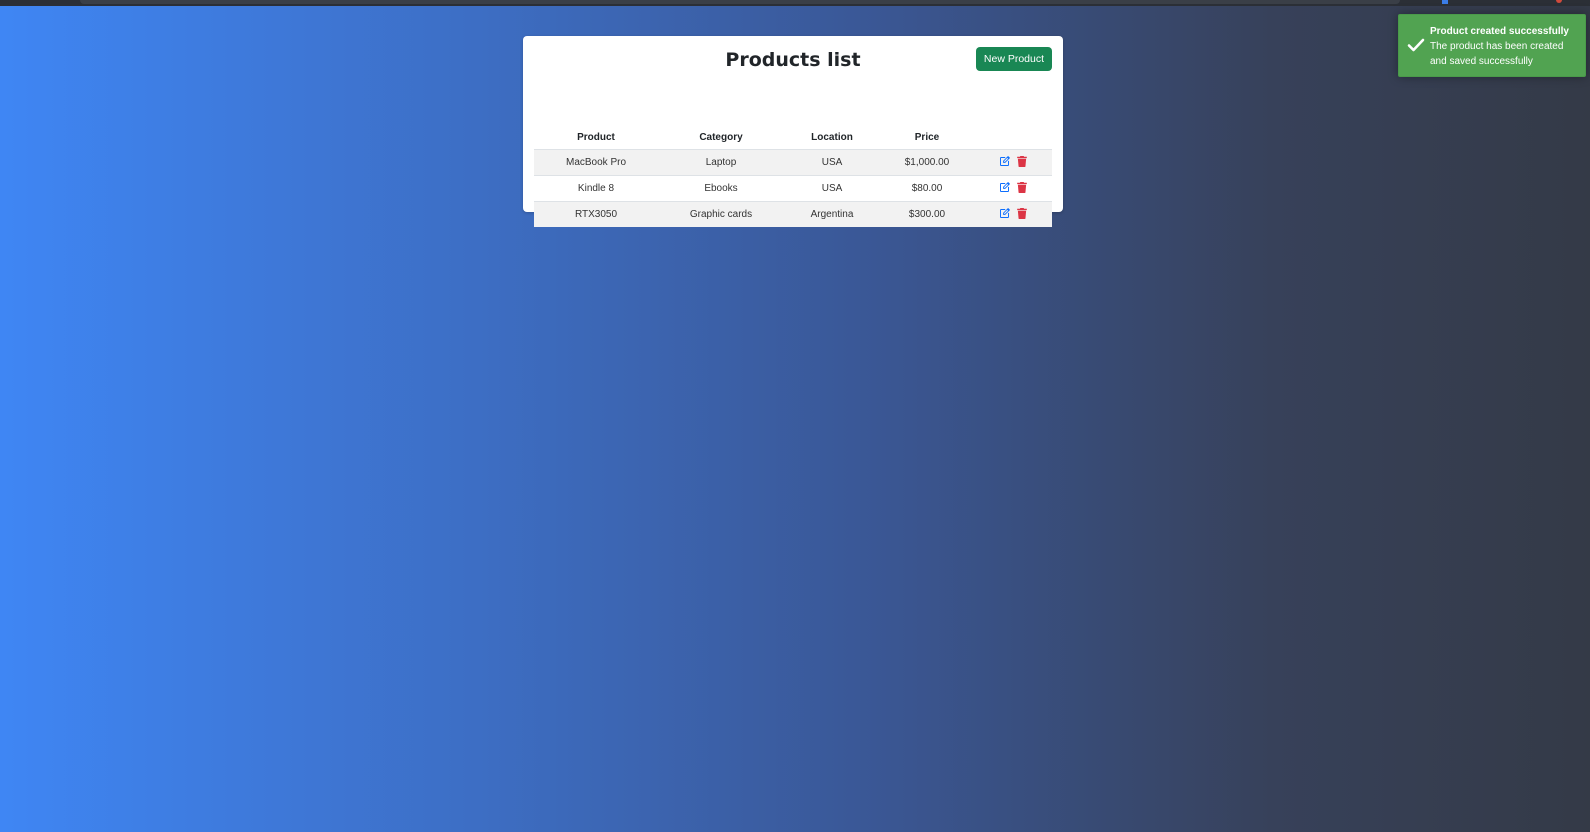 The width and height of the screenshot is (1590, 832). I want to click on cell-location: Argentina, so click(832, 214).